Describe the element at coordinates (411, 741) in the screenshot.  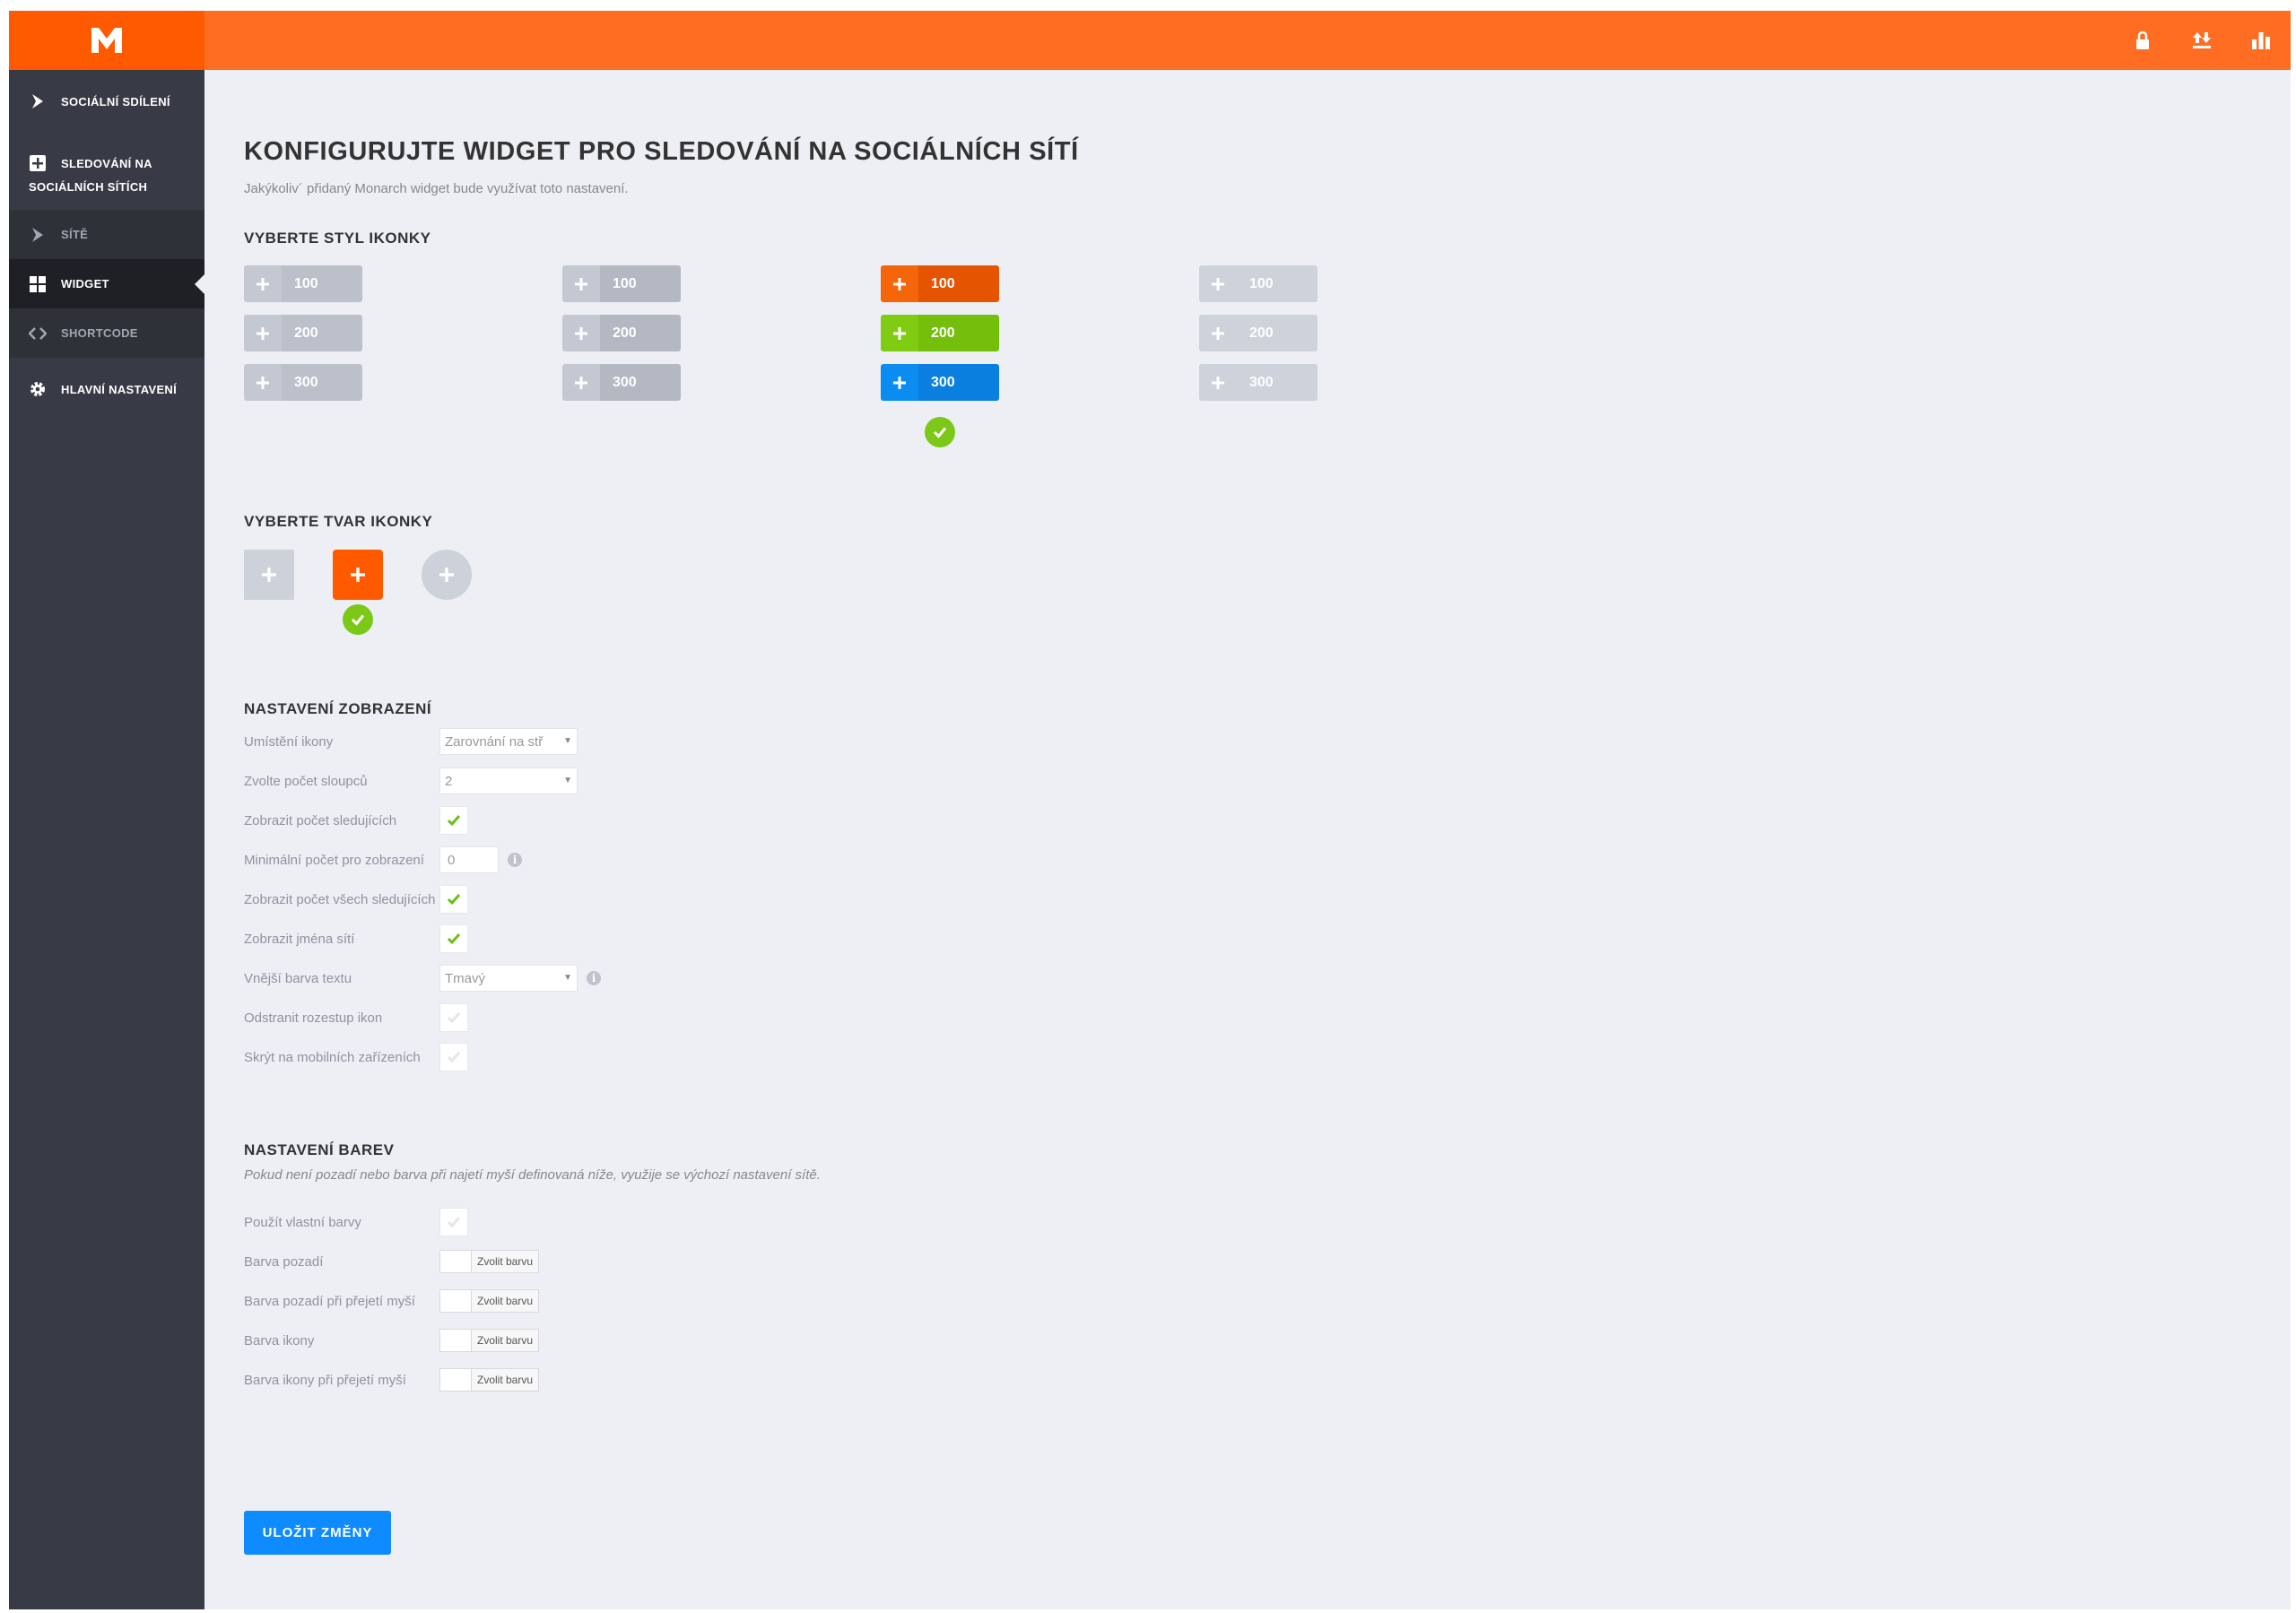
I see `icon-placement-row: Umístění ikony Zarovnání na stř ▼` at that location.